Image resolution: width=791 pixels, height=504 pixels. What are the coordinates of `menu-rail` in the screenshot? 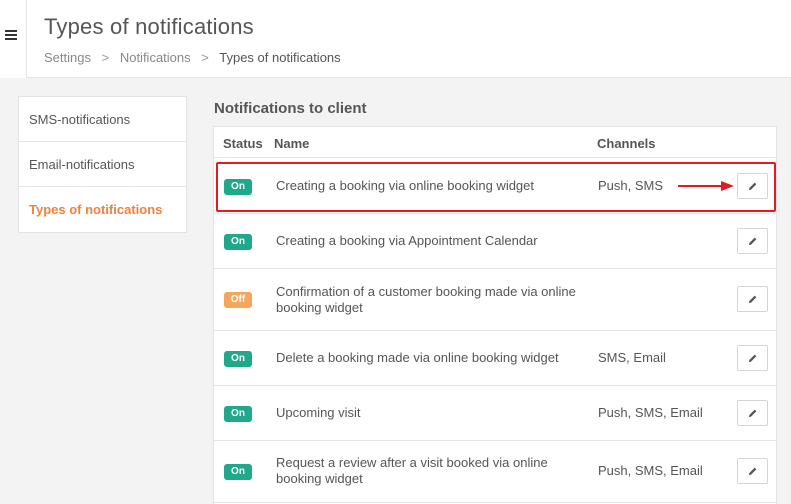 It's located at (13, 39).